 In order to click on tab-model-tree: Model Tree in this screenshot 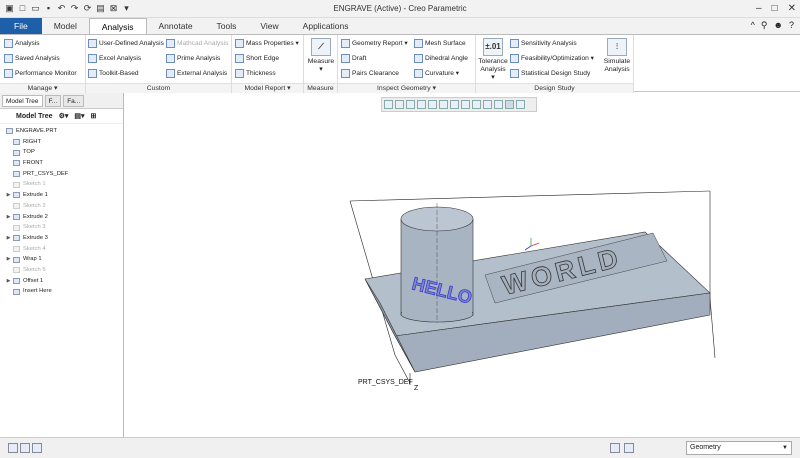, I will do `click(22, 101)`.